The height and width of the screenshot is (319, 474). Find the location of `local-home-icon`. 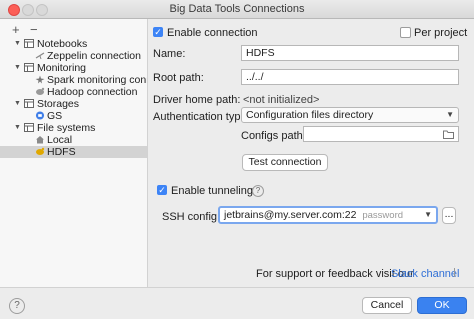

local-home-icon is located at coordinates (40, 140).